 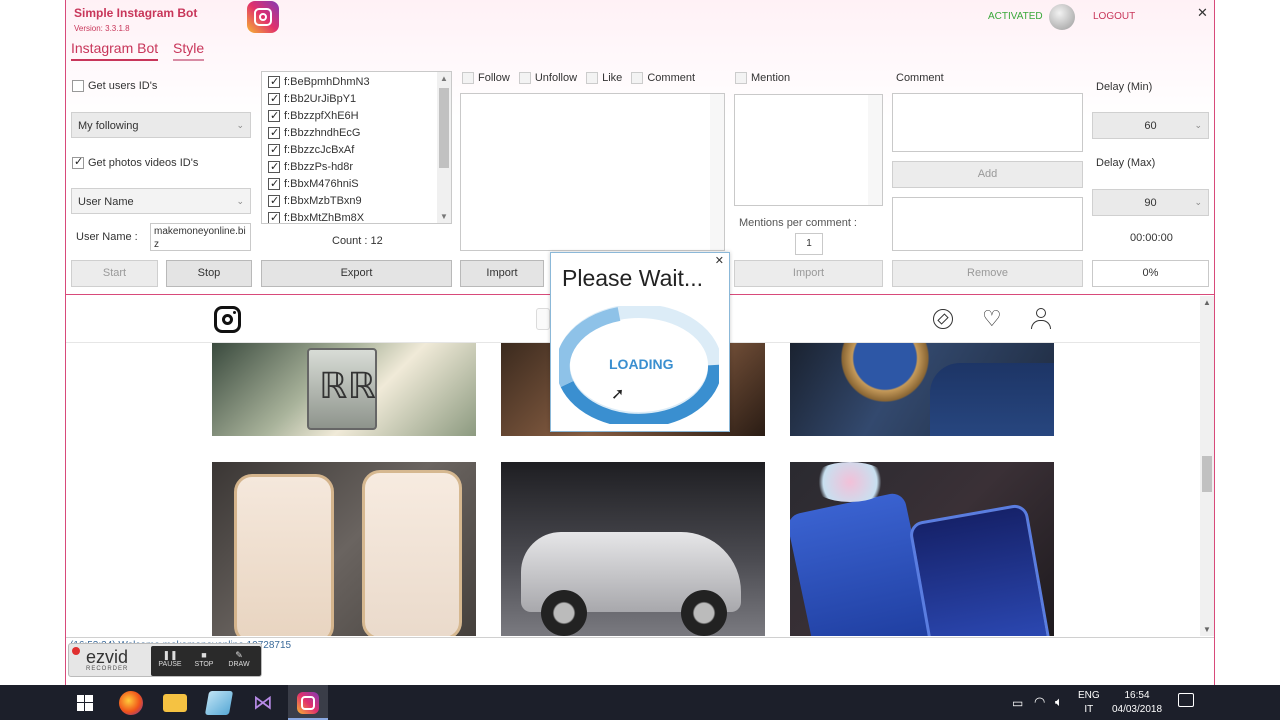 What do you see at coordinates (78, 86) in the screenshot?
I see `get-users-ids-checkbox` at bounding box center [78, 86].